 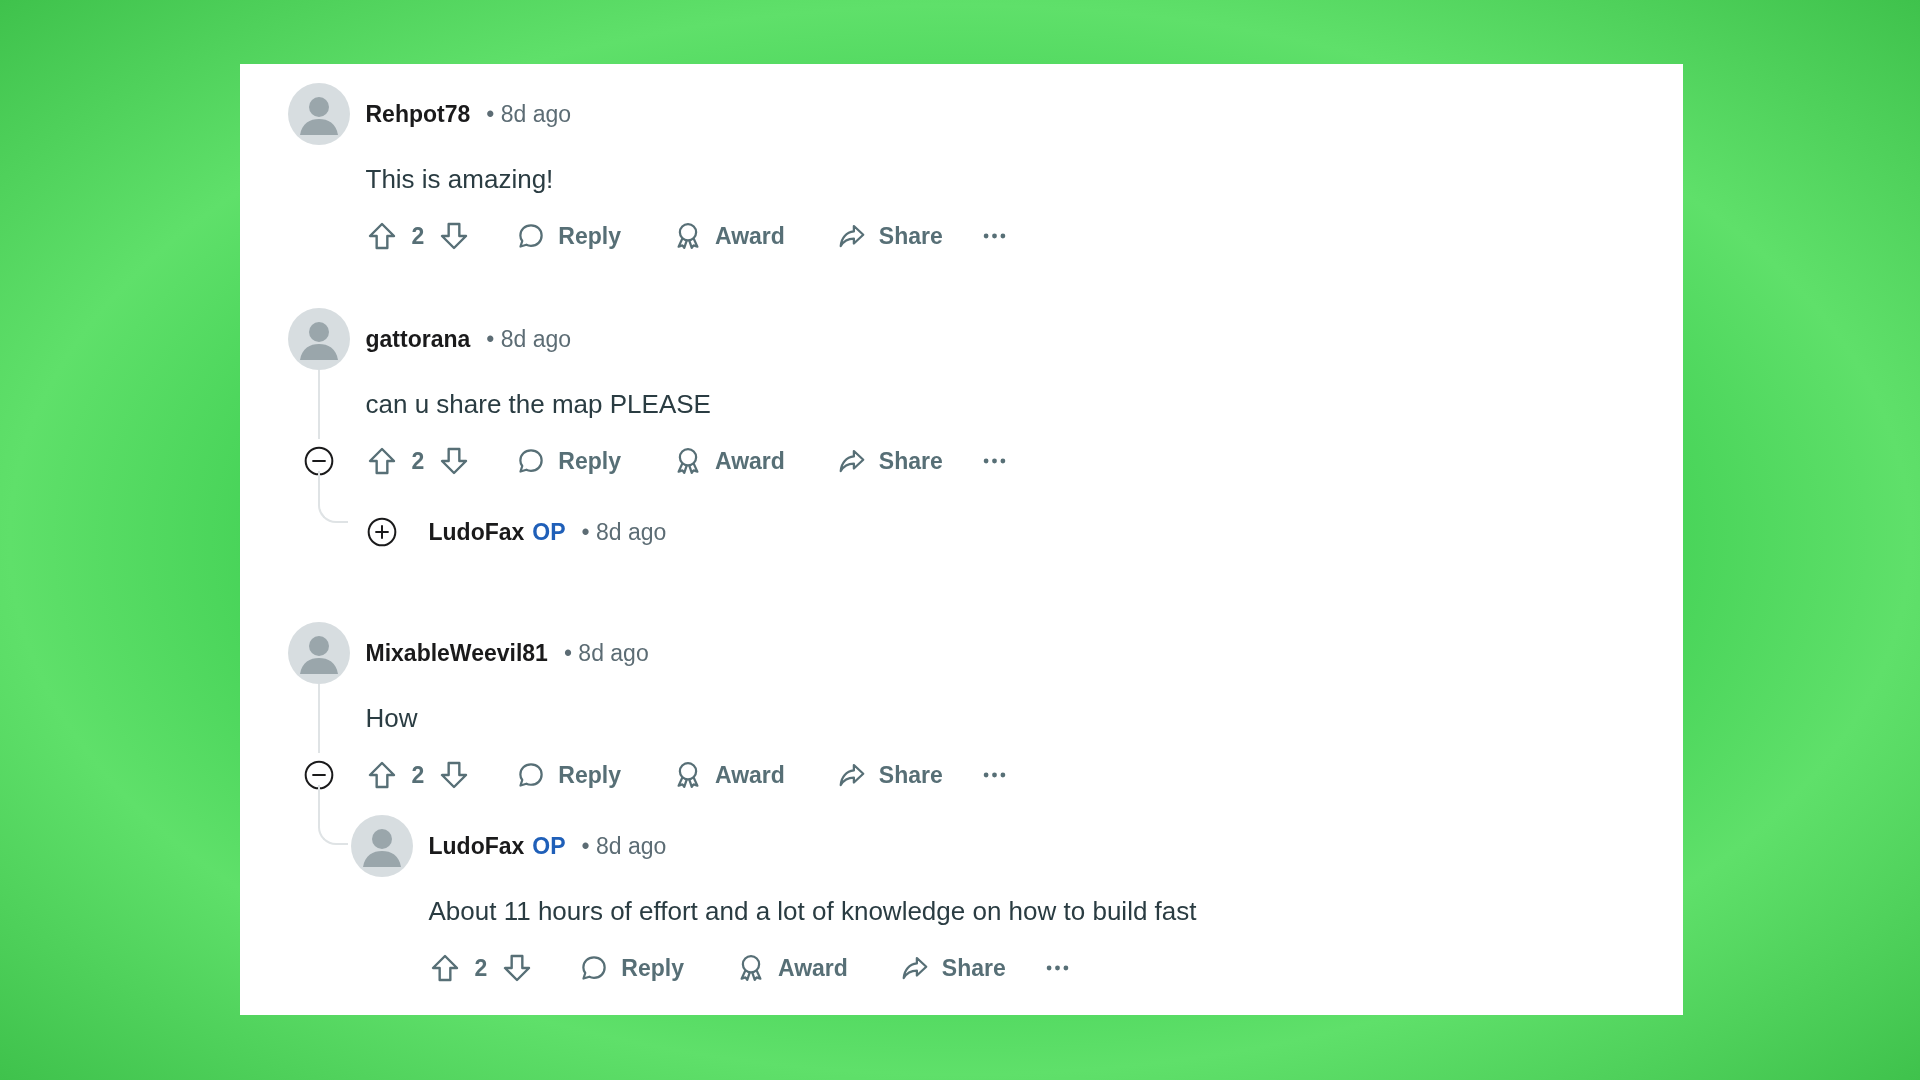 I want to click on expand-icon, so click(x=381, y=532).